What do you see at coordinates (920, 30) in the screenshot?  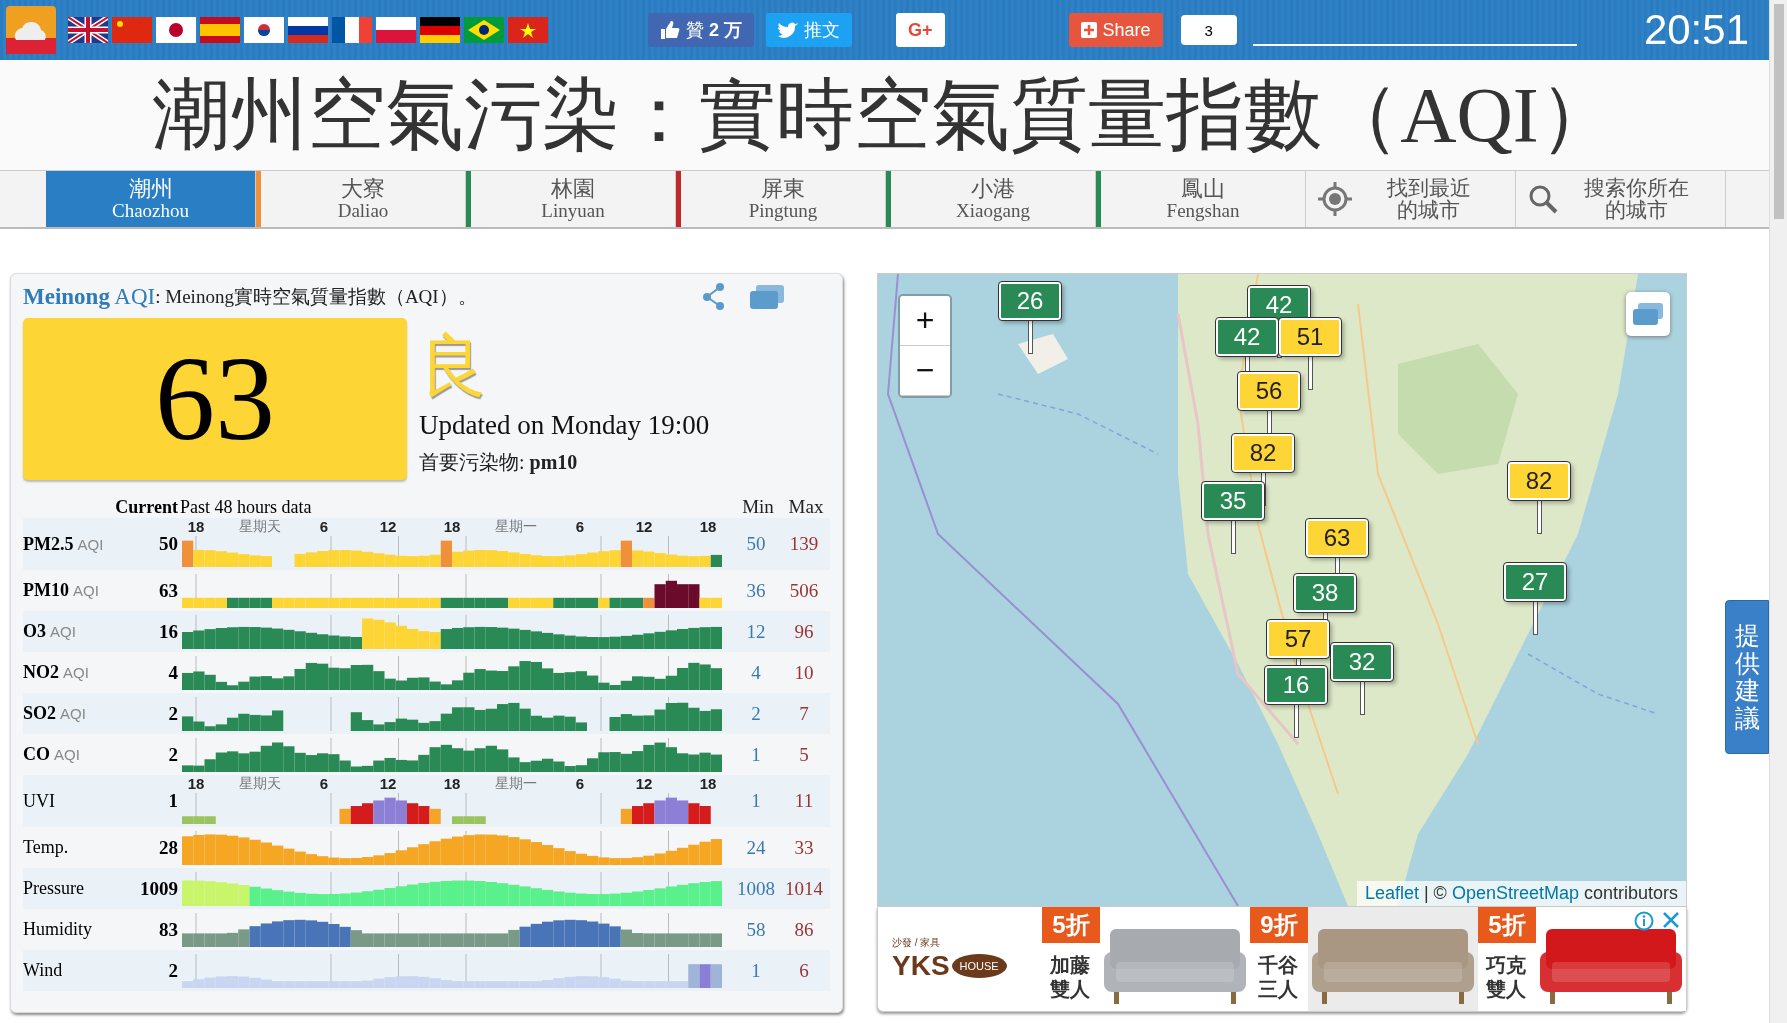 I see `gplus-button: G+` at bounding box center [920, 30].